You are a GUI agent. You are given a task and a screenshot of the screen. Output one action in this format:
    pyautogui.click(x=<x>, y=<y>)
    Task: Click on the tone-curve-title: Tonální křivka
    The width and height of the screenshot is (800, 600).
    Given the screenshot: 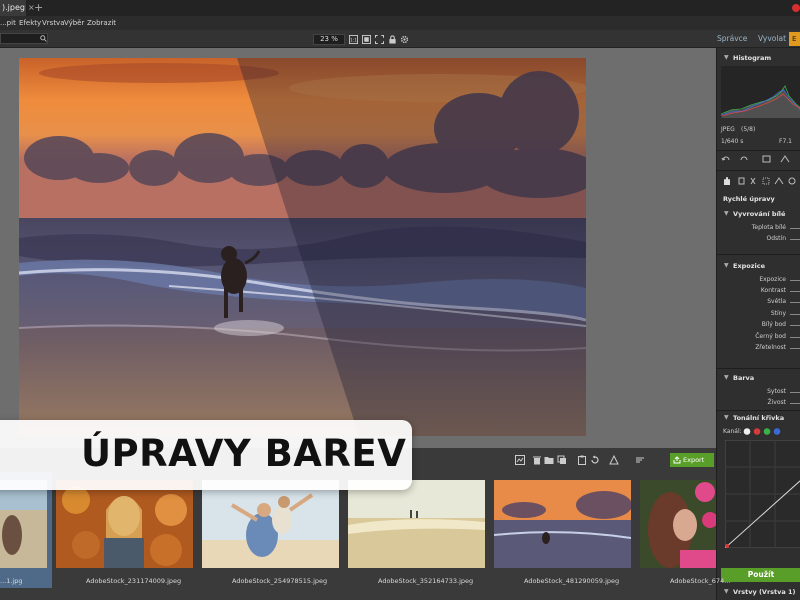 What is the action you would take?
    pyautogui.click(x=759, y=418)
    